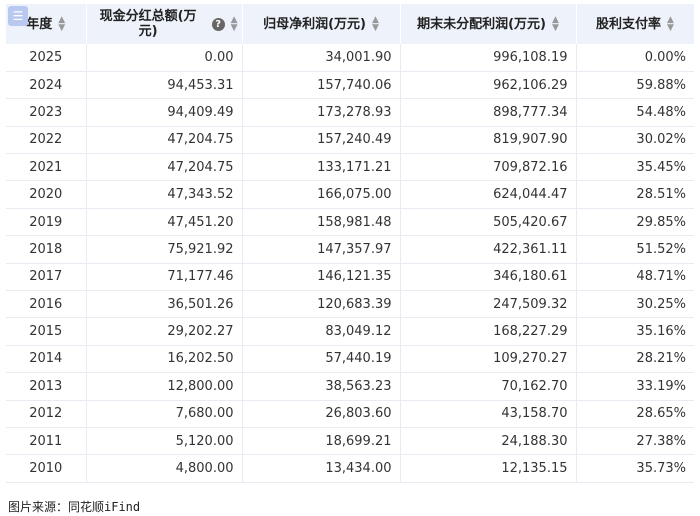  I want to click on year-cell: 2023, so click(46, 112).